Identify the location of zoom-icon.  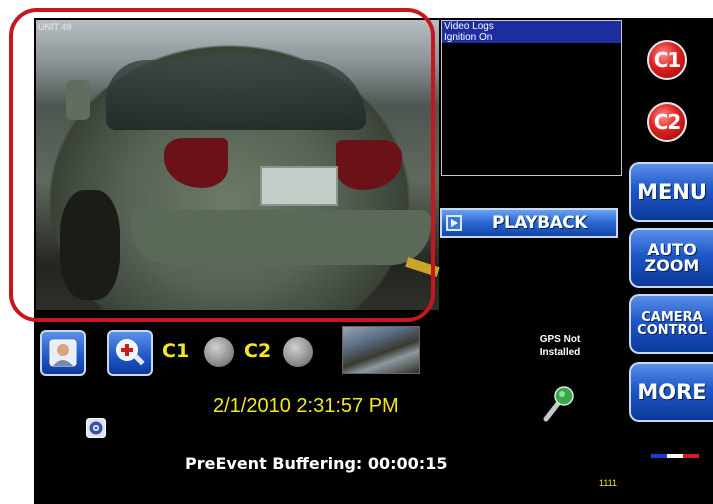
(130, 352).